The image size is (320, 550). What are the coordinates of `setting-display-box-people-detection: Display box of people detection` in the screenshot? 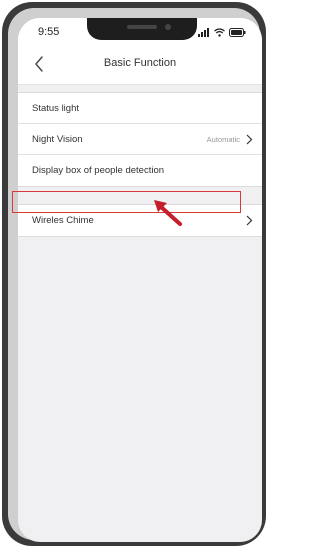 It's located at (140, 170).